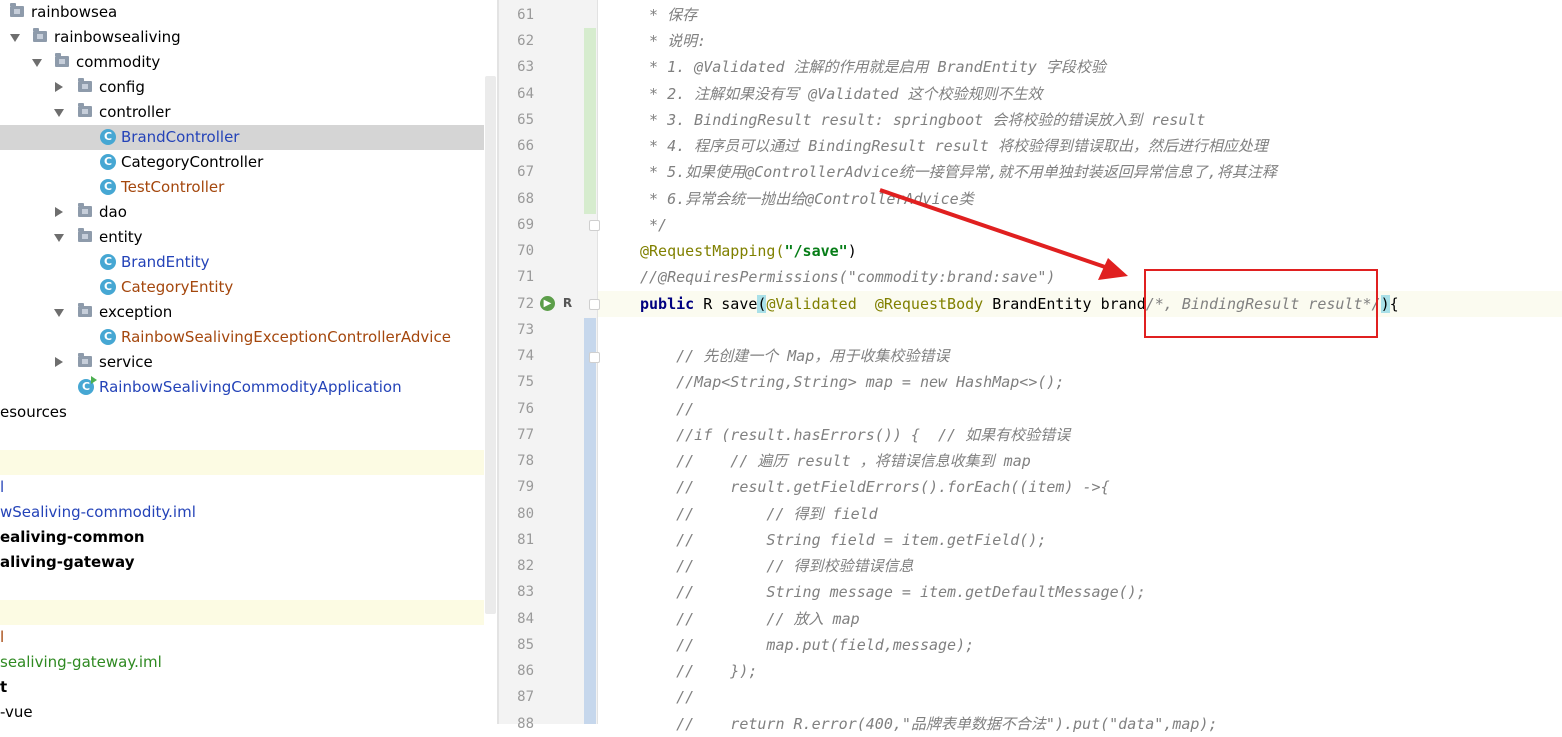  Describe the element at coordinates (994, 229) in the screenshot. I see `arrow-shaft` at that location.